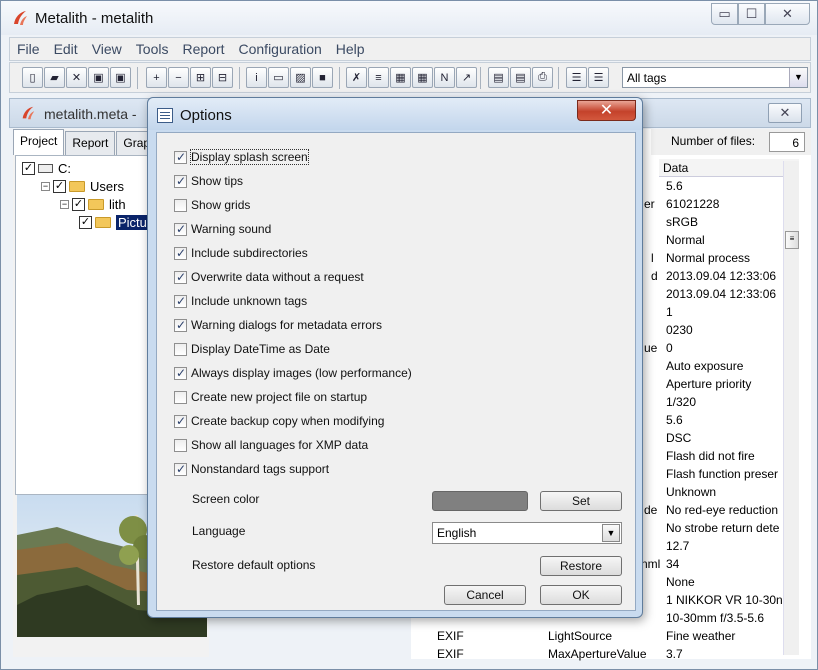 The height and width of the screenshot is (670, 818). What do you see at coordinates (724, 476) in the screenshot?
I see `data-cell: Flash function preser` at bounding box center [724, 476].